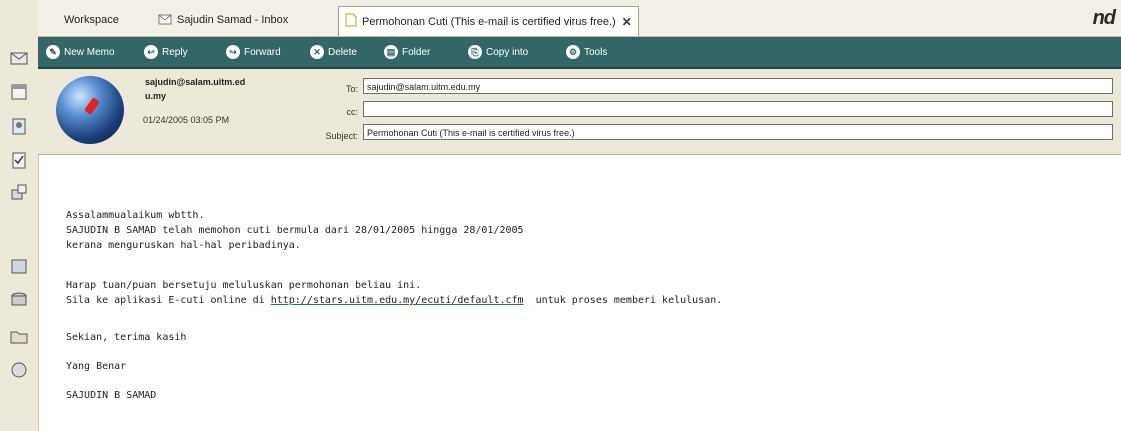 The width and height of the screenshot is (1121, 431). Describe the element at coordinates (738, 86) in the screenshot. I see `to-field: sajudin@salam.uitm.edu.my` at that location.